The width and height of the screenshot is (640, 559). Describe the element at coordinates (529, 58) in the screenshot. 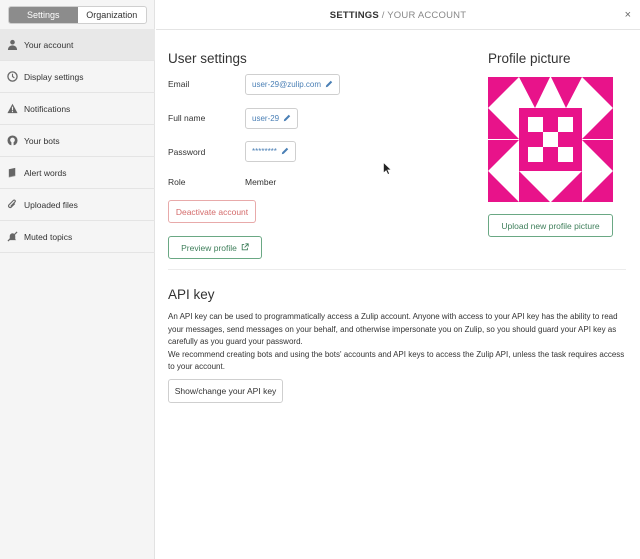

I see `profile-picture-heading: Profile picture` at that location.